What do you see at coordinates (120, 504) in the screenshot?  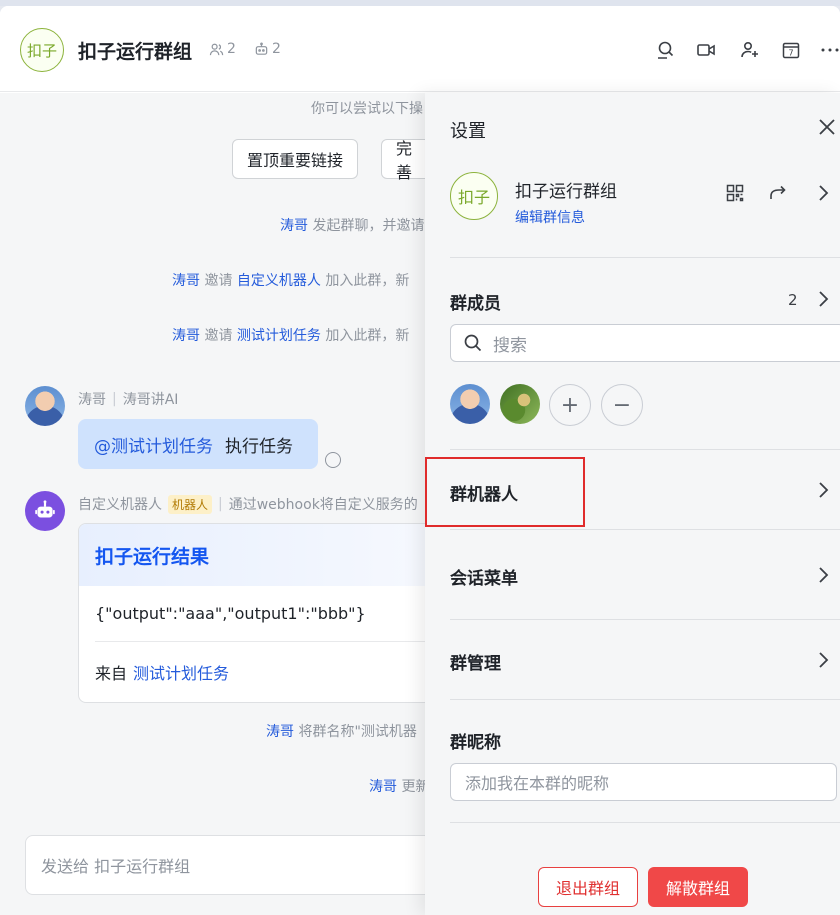 I see `sender-name: 自定义机器人` at bounding box center [120, 504].